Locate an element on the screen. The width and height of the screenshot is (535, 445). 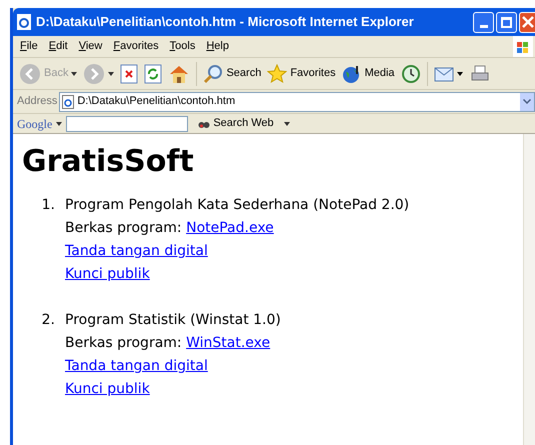
program-title: Program Pengolah Kata Sederhana (NotePad 2.0) is located at coordinates (237, 205).